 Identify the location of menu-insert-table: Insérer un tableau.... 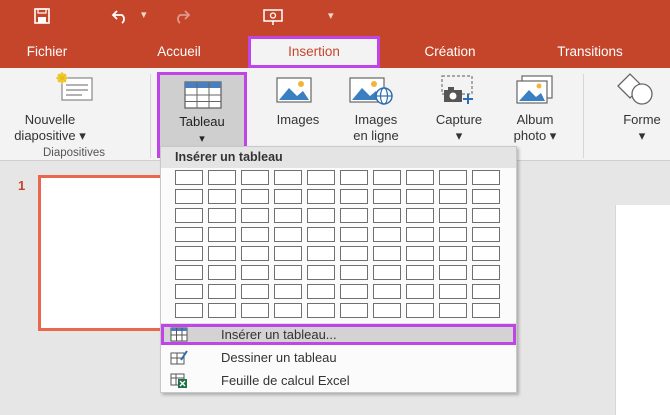
(338, 334).